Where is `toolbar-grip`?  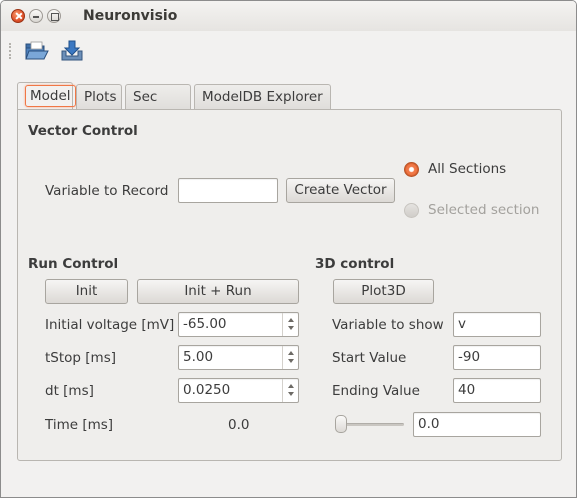 toolbar-grip is located at coordinates (10, 51).